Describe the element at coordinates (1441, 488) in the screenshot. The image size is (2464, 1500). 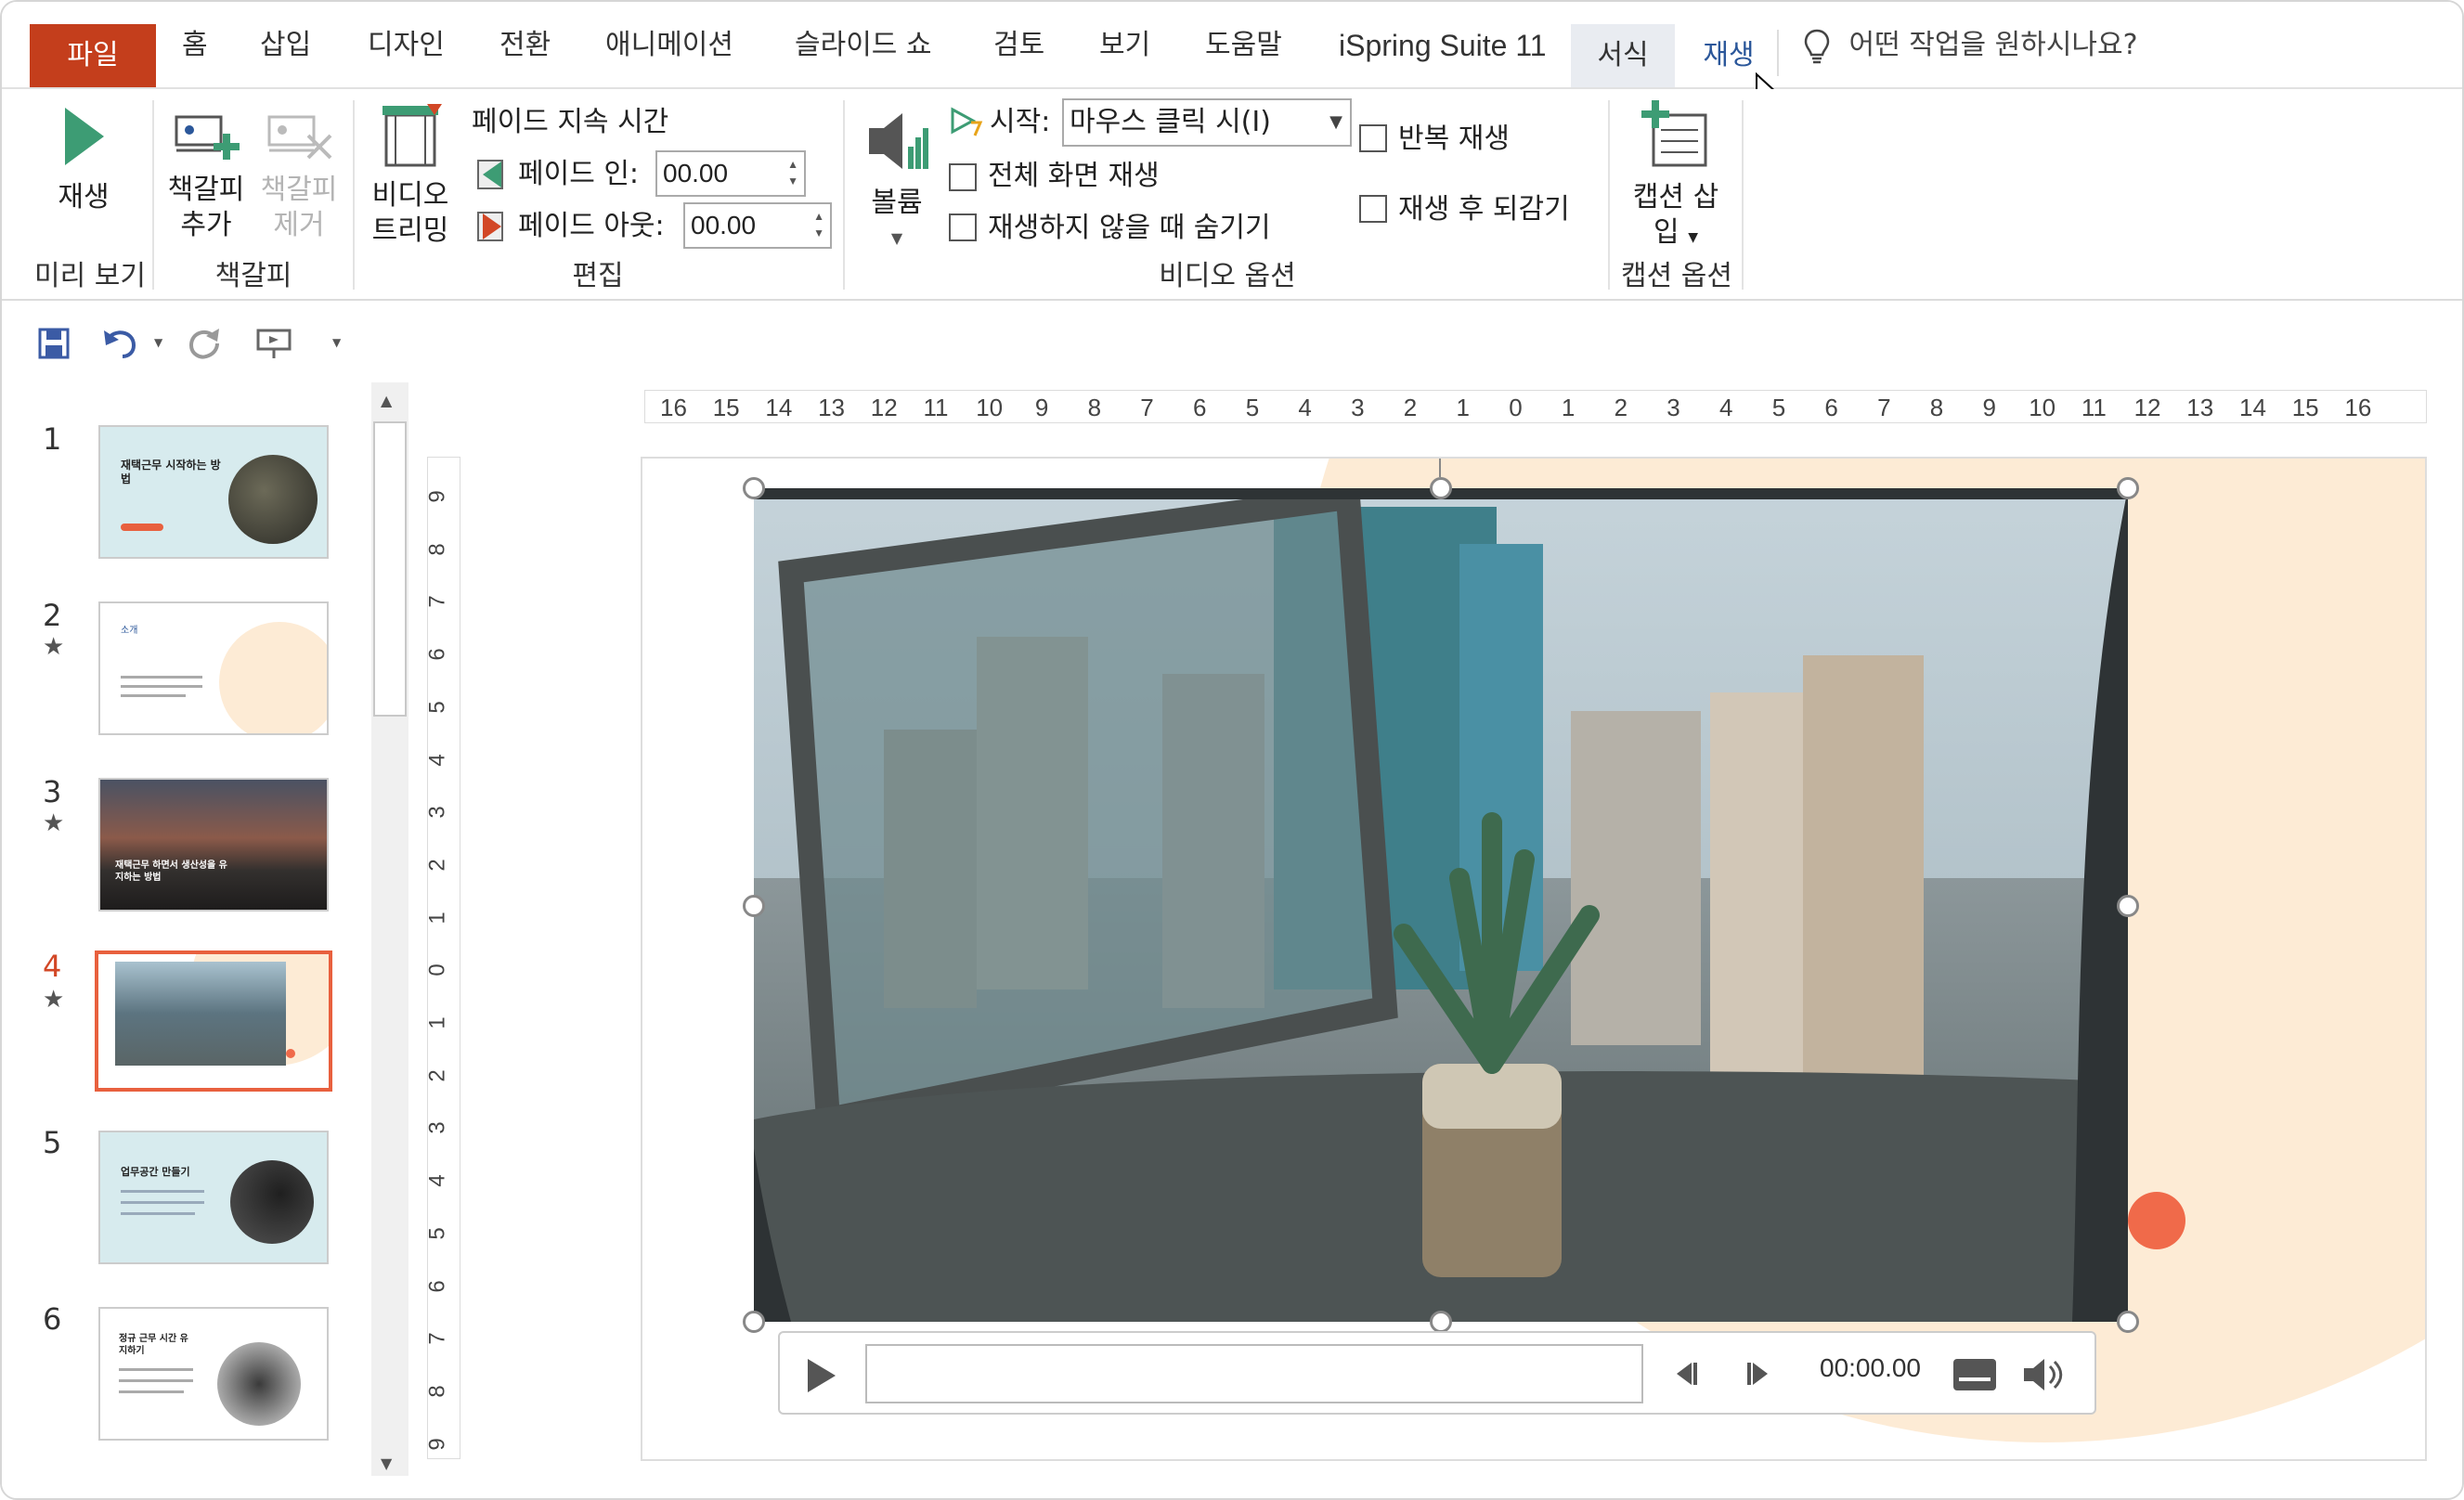
I see `resize-handle-top` at that location.